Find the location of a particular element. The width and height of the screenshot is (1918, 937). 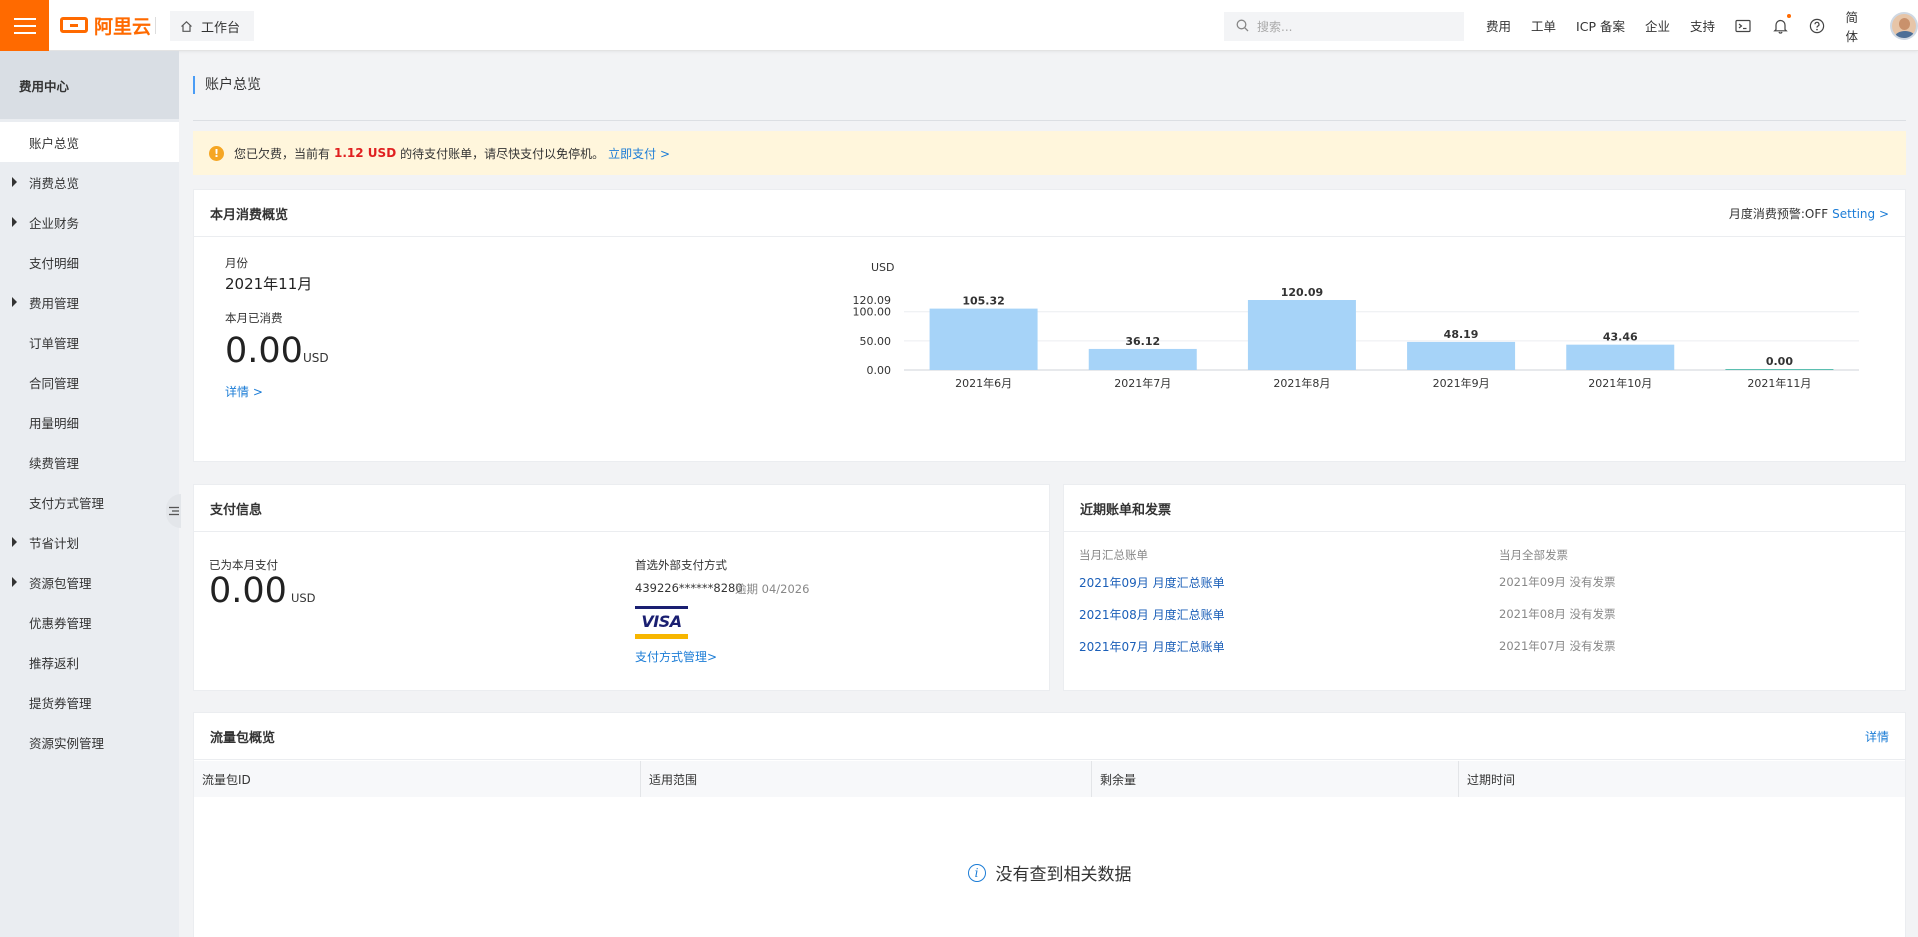

sidebar-item: 支付明细 is located at coordinates (89, 262).